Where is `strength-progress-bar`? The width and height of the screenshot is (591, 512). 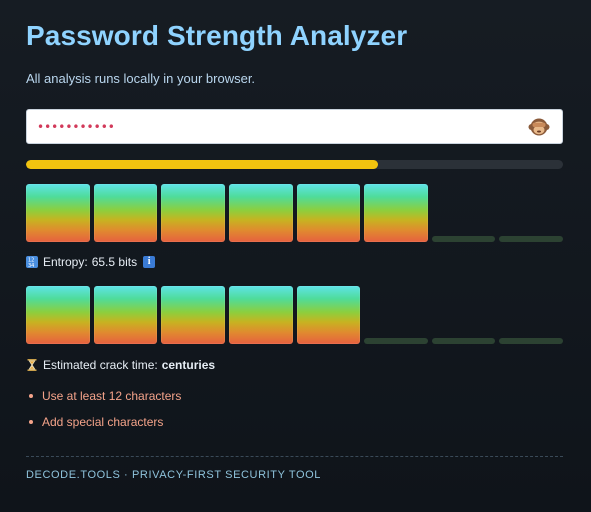
strength-progress-bar is located at coordinates (294, 164).